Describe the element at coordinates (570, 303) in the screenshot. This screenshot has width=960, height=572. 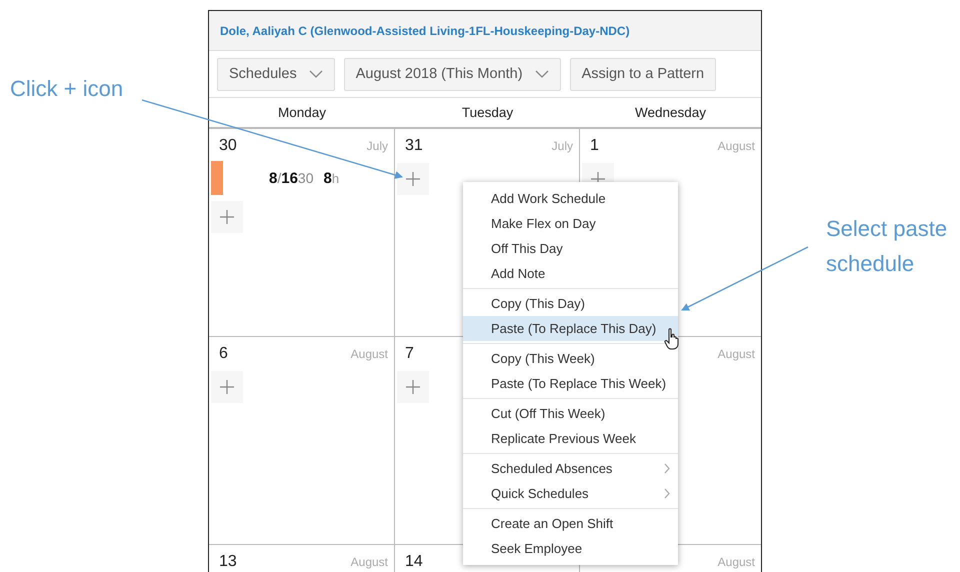
I see `menu-item: Copy (This Day)` at that location.